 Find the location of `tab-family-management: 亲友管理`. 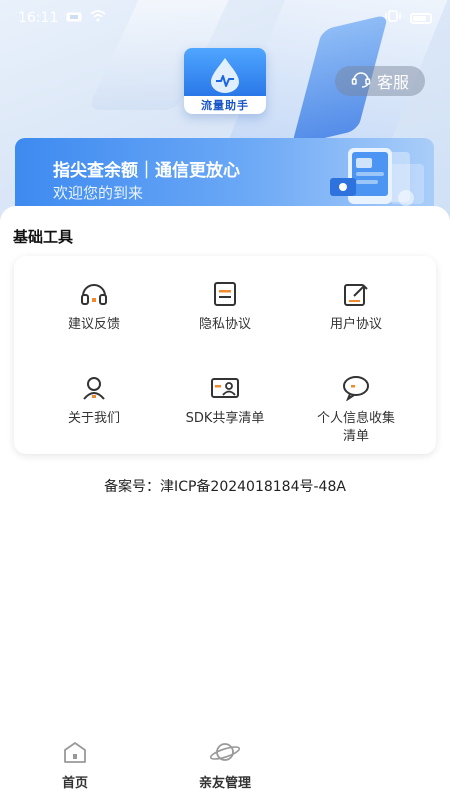

tab-family-management: 亲友管理 is located at coordinates (225, 765).